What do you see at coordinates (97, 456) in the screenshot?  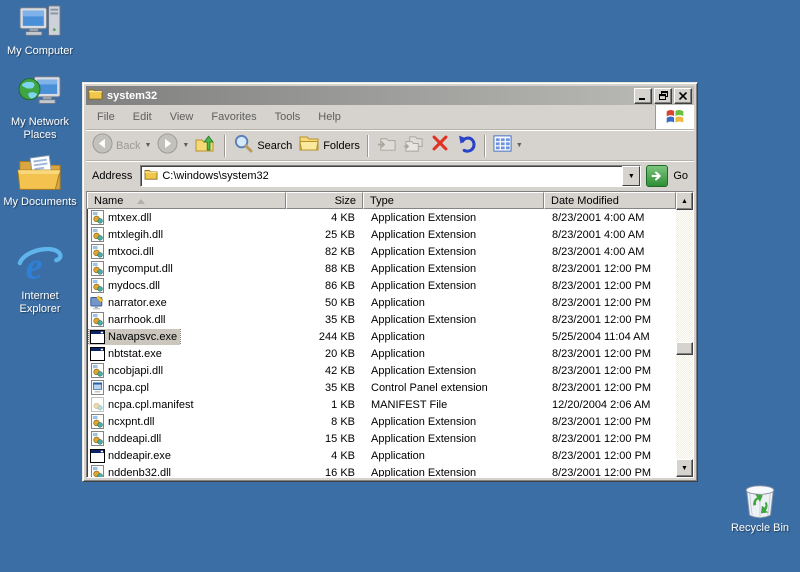 I see `app-icon` at bounding box center [97, 456].